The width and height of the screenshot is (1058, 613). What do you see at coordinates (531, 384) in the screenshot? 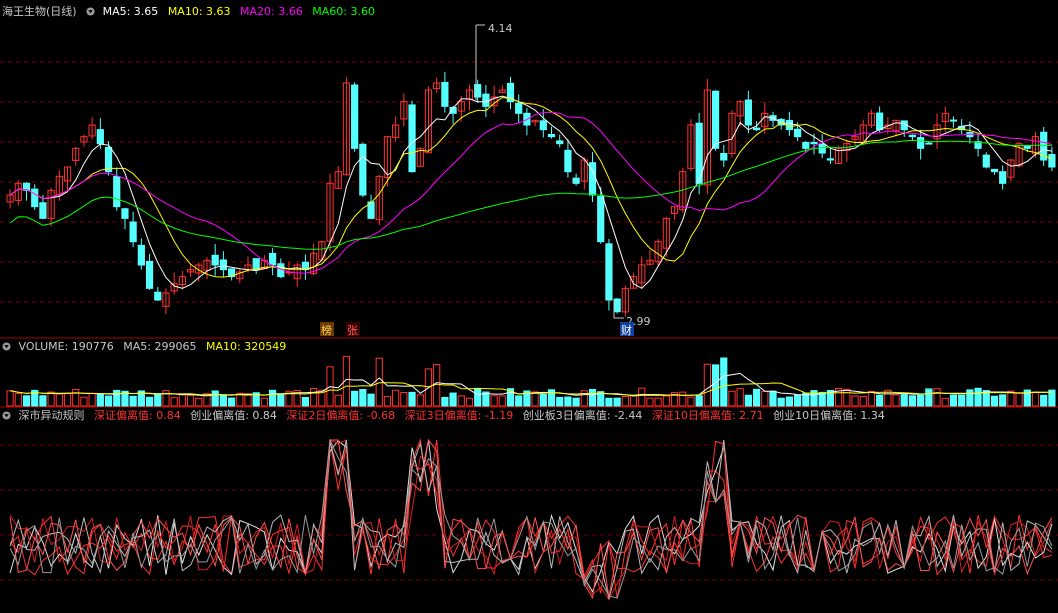
I see `volume-ma-lines` at bounding box center [531, 384].